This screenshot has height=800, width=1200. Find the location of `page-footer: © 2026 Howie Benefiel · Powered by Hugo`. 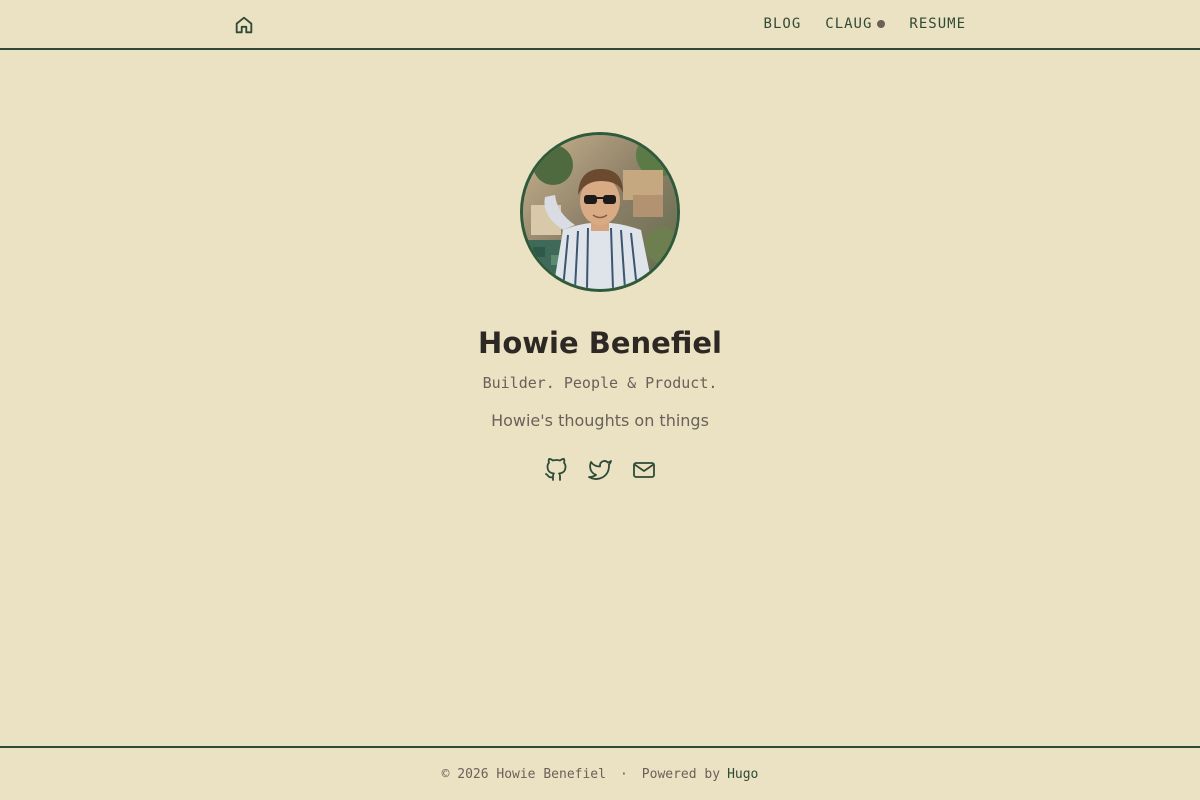

page-footer: © 2026 Howie Benefiel · Powered by Hugo is located at coordinates (600, 773).